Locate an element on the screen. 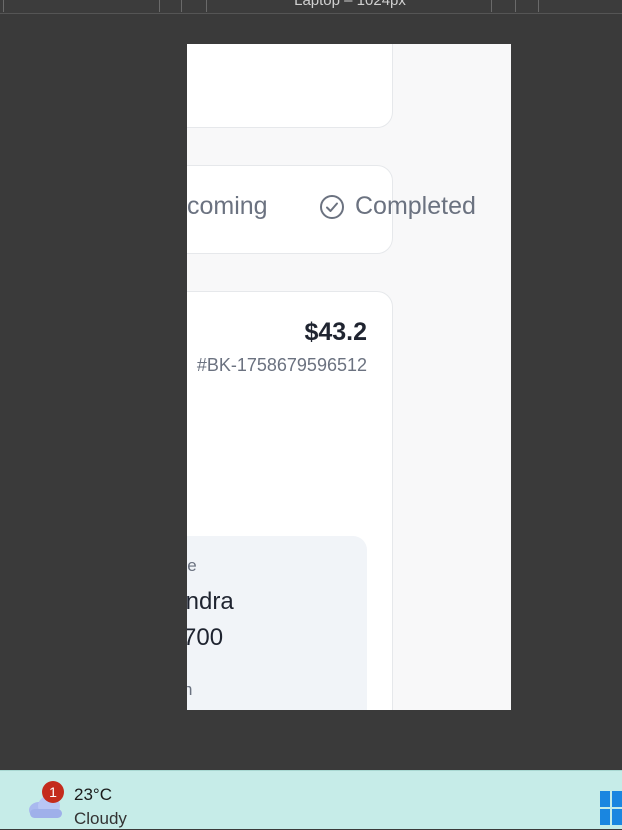 The image size is (622, 830). top-card is located at coordinates (290, 86).